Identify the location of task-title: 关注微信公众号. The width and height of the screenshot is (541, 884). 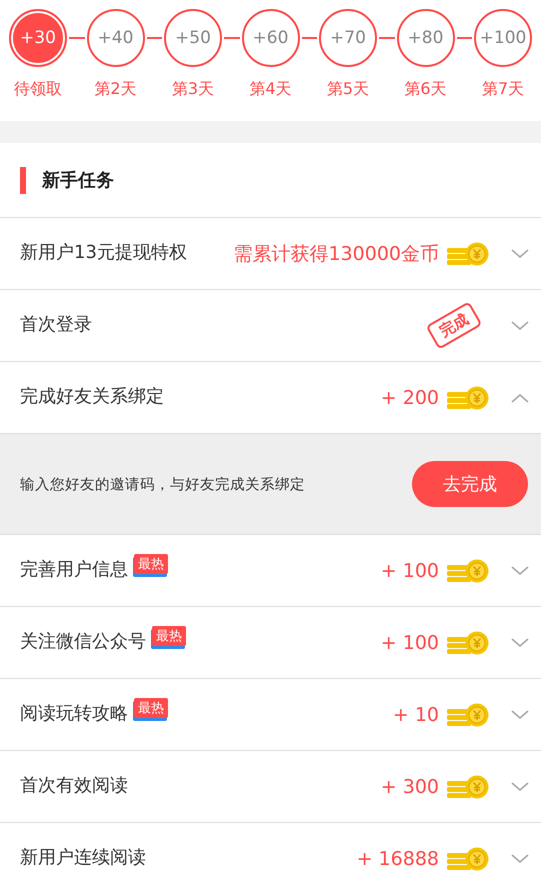
(83, 642).